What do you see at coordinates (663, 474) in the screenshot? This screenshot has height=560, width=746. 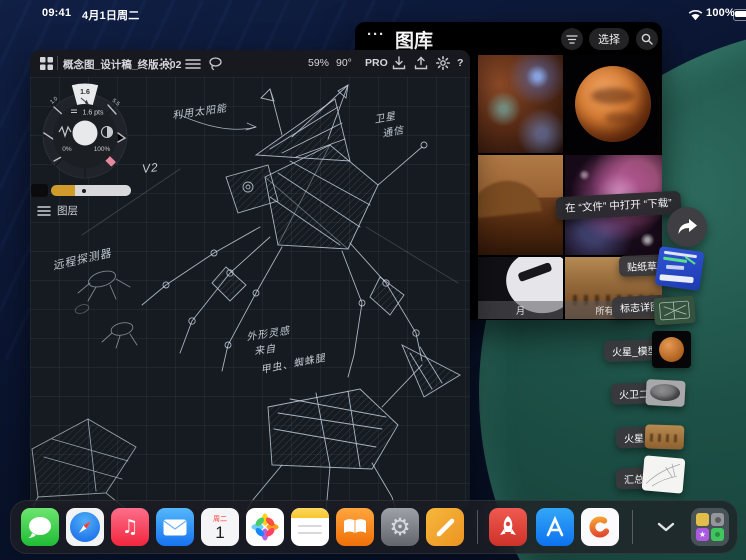 I see `summary-thumbnail` at bounding box center [663, 474].